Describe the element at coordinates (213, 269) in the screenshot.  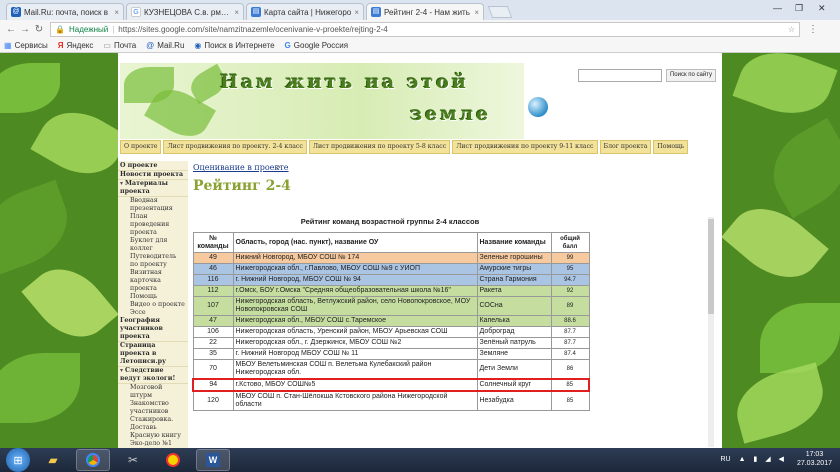
I see `cell-team-number: 46` at that location.